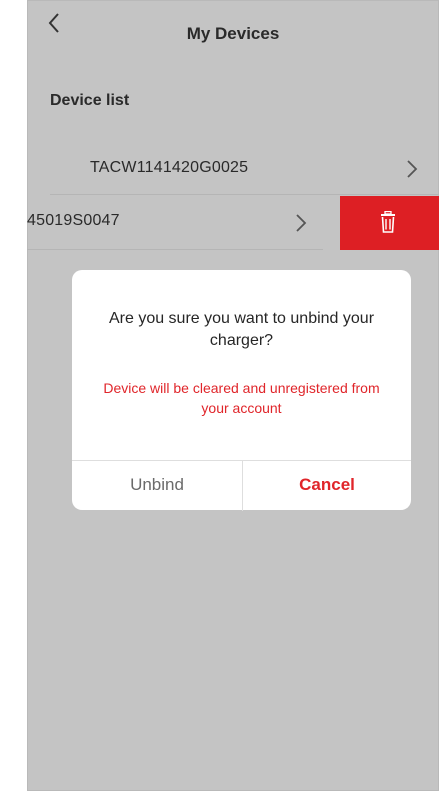  I want to click on device-row-swiped: 45019S0047, so click(233, 223).